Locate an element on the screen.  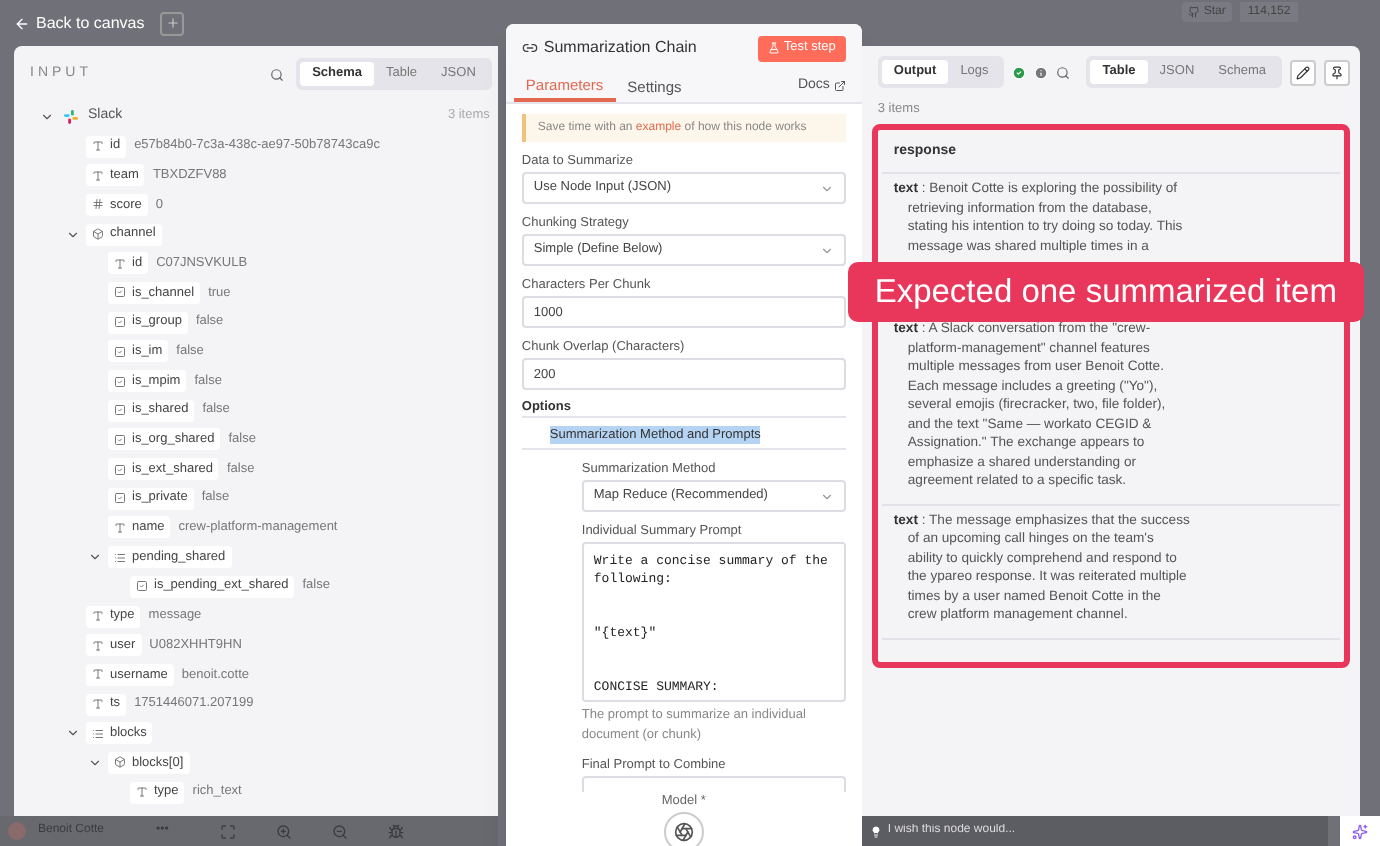
pencil-icon is located at coordinates (1303, 72).